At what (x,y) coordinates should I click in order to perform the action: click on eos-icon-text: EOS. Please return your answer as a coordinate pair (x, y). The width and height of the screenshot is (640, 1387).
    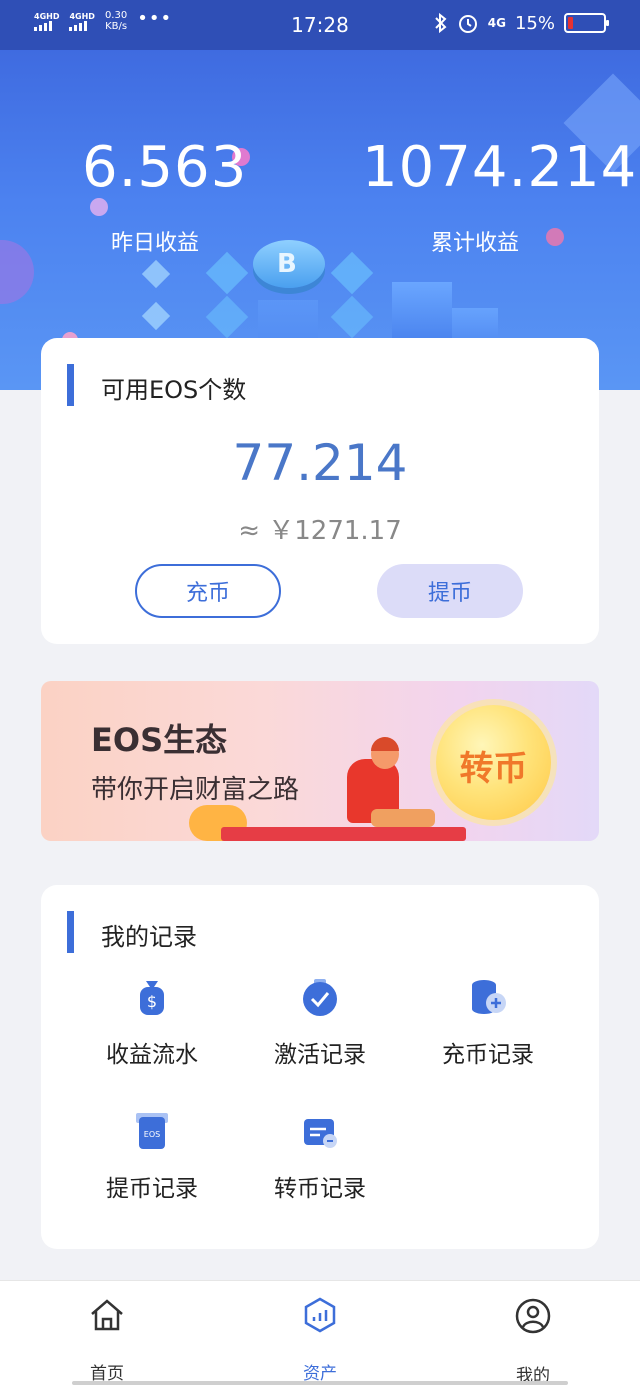
    Looking at the image, I should click on (152, 1134).